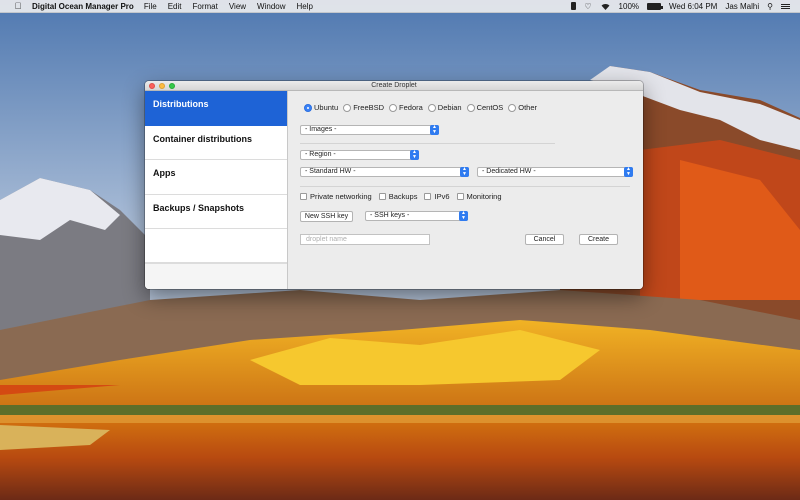 This screenshot has height=500, width=800. What do you see at coordinates (785, 6) in the screenshot?
I see `notification-center-icon` at bounding box center [785, 6].